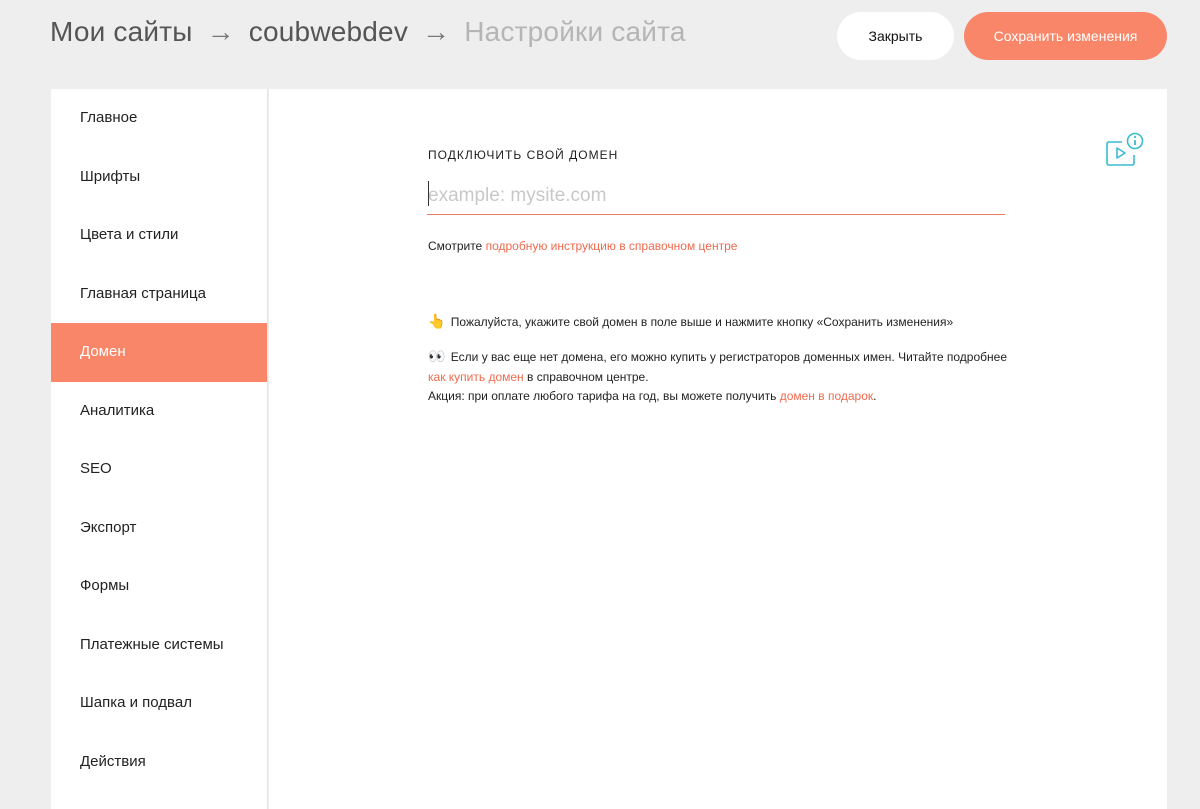 The height and width of the screenshot is (809, 1200). What do you see at coordinates (159, 469) in the screenshot?
I see `sidebar-item-seo: SEO` at bounding box center [159, 469].